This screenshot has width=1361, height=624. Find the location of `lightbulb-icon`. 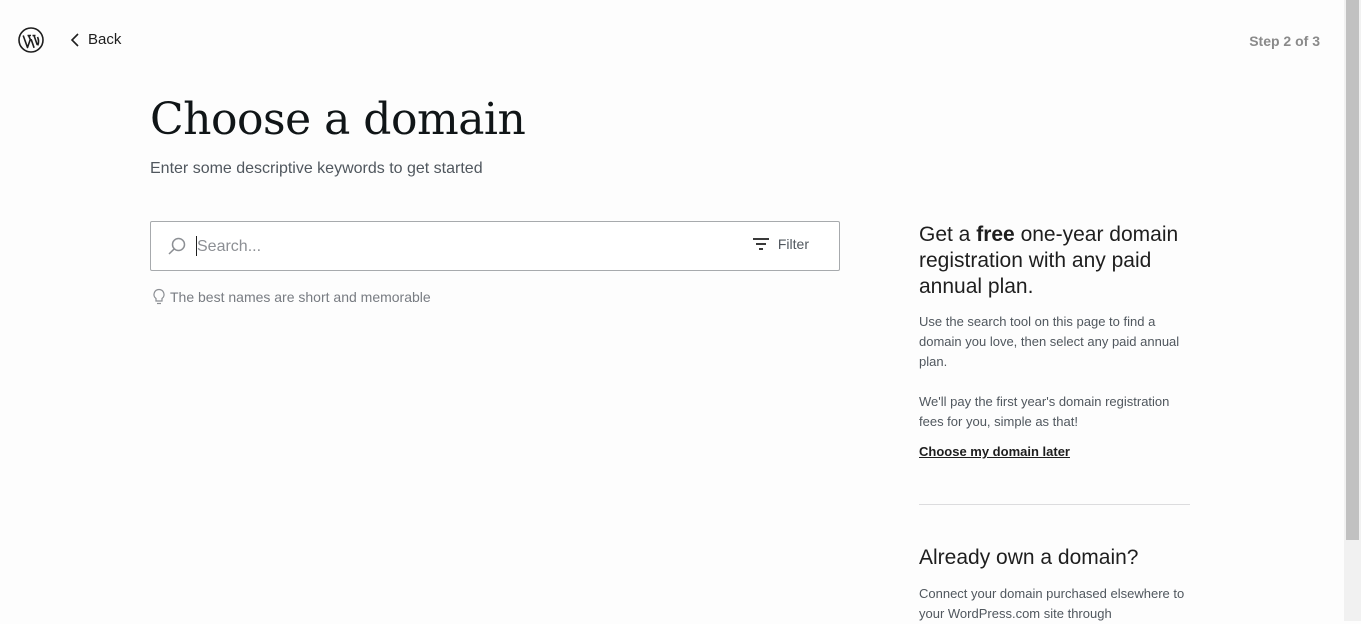

lightbulb-icon is located at coordinates (159, 296).